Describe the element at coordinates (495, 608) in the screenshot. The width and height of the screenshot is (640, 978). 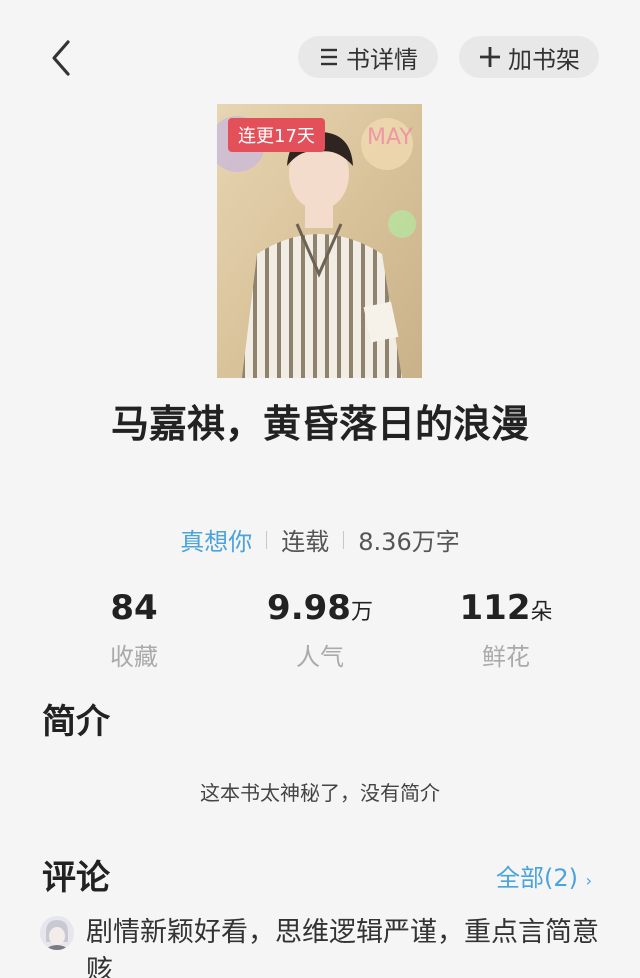
I see `stat-value: 112` at that location.